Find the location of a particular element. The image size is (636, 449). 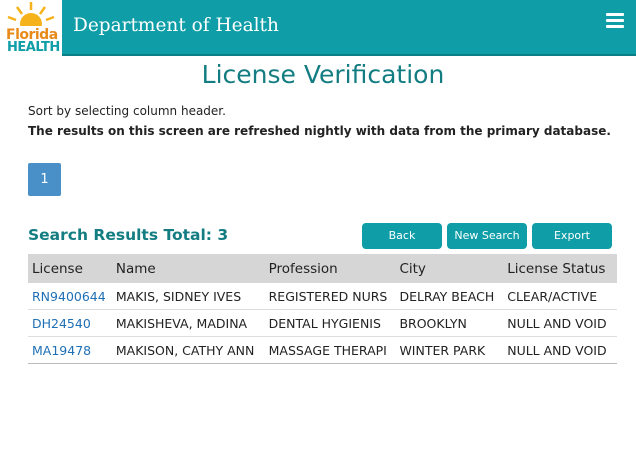

profession-cell: REGISTERED NURS is located at coordinates (330, 296).